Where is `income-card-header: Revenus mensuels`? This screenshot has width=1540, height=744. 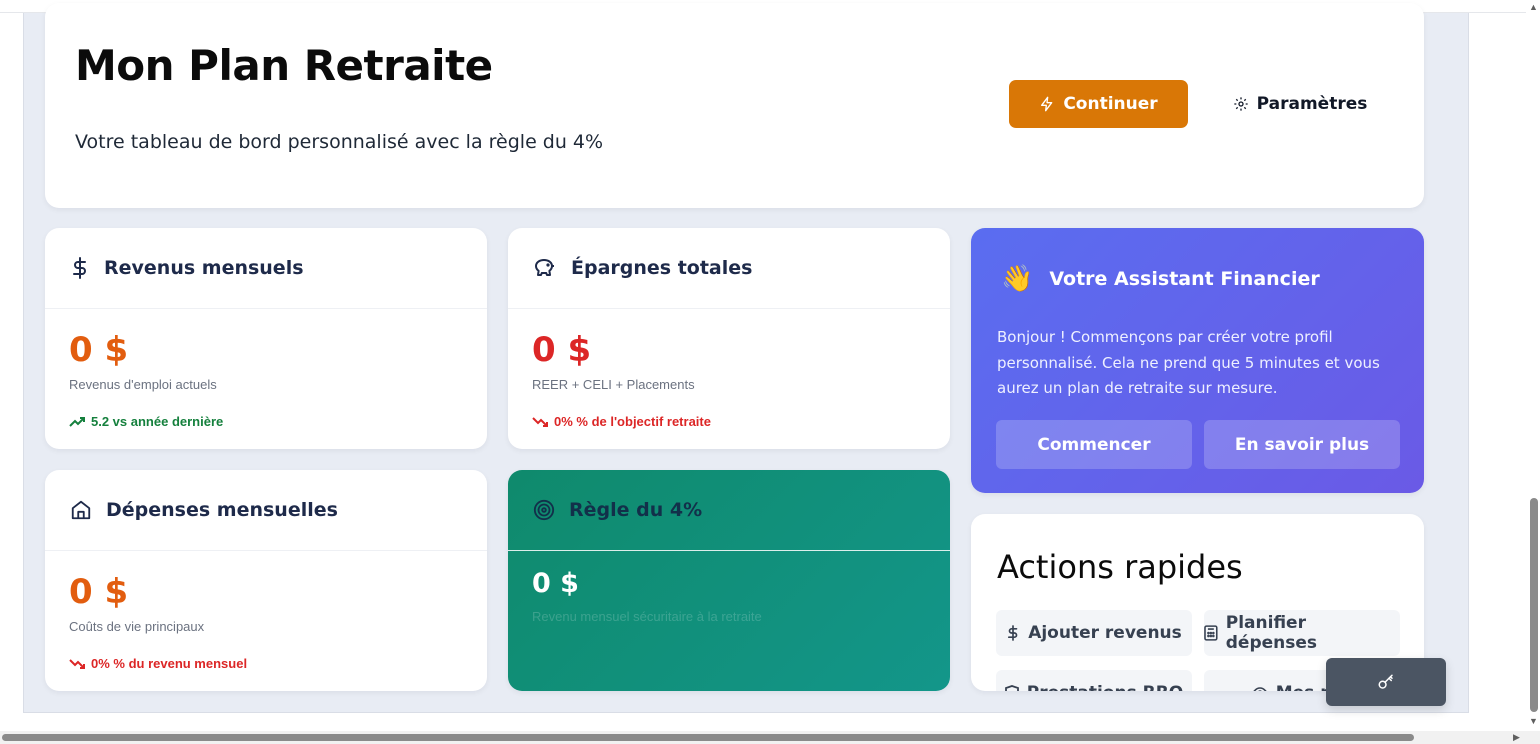 income-card-header: Revenus mensuels is located at coordinates (266, 268).